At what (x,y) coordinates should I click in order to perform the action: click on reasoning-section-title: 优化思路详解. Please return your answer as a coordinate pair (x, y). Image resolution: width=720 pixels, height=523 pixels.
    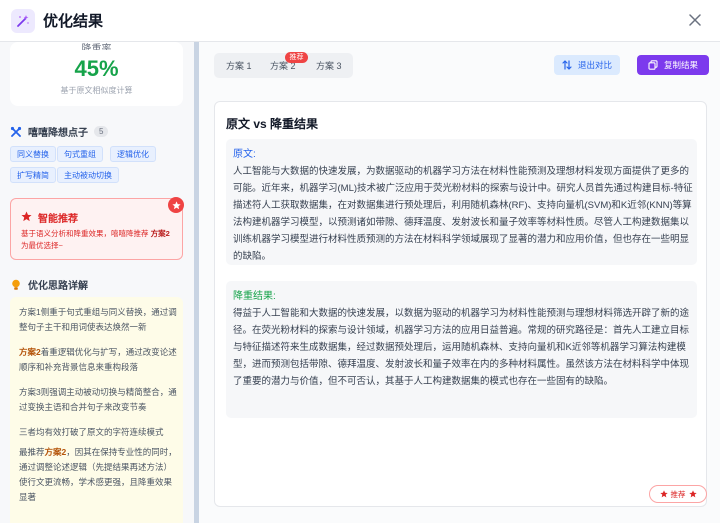
    Looking at the image, I should click on (49, 284).